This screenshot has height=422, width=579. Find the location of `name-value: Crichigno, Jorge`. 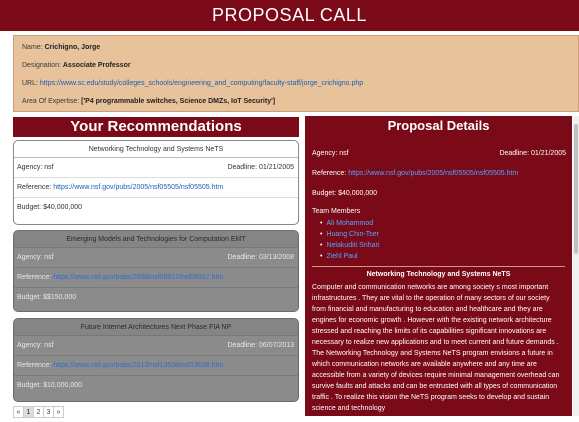

name-value: Crichigno, Jorge is located at coordinates (72, 47).